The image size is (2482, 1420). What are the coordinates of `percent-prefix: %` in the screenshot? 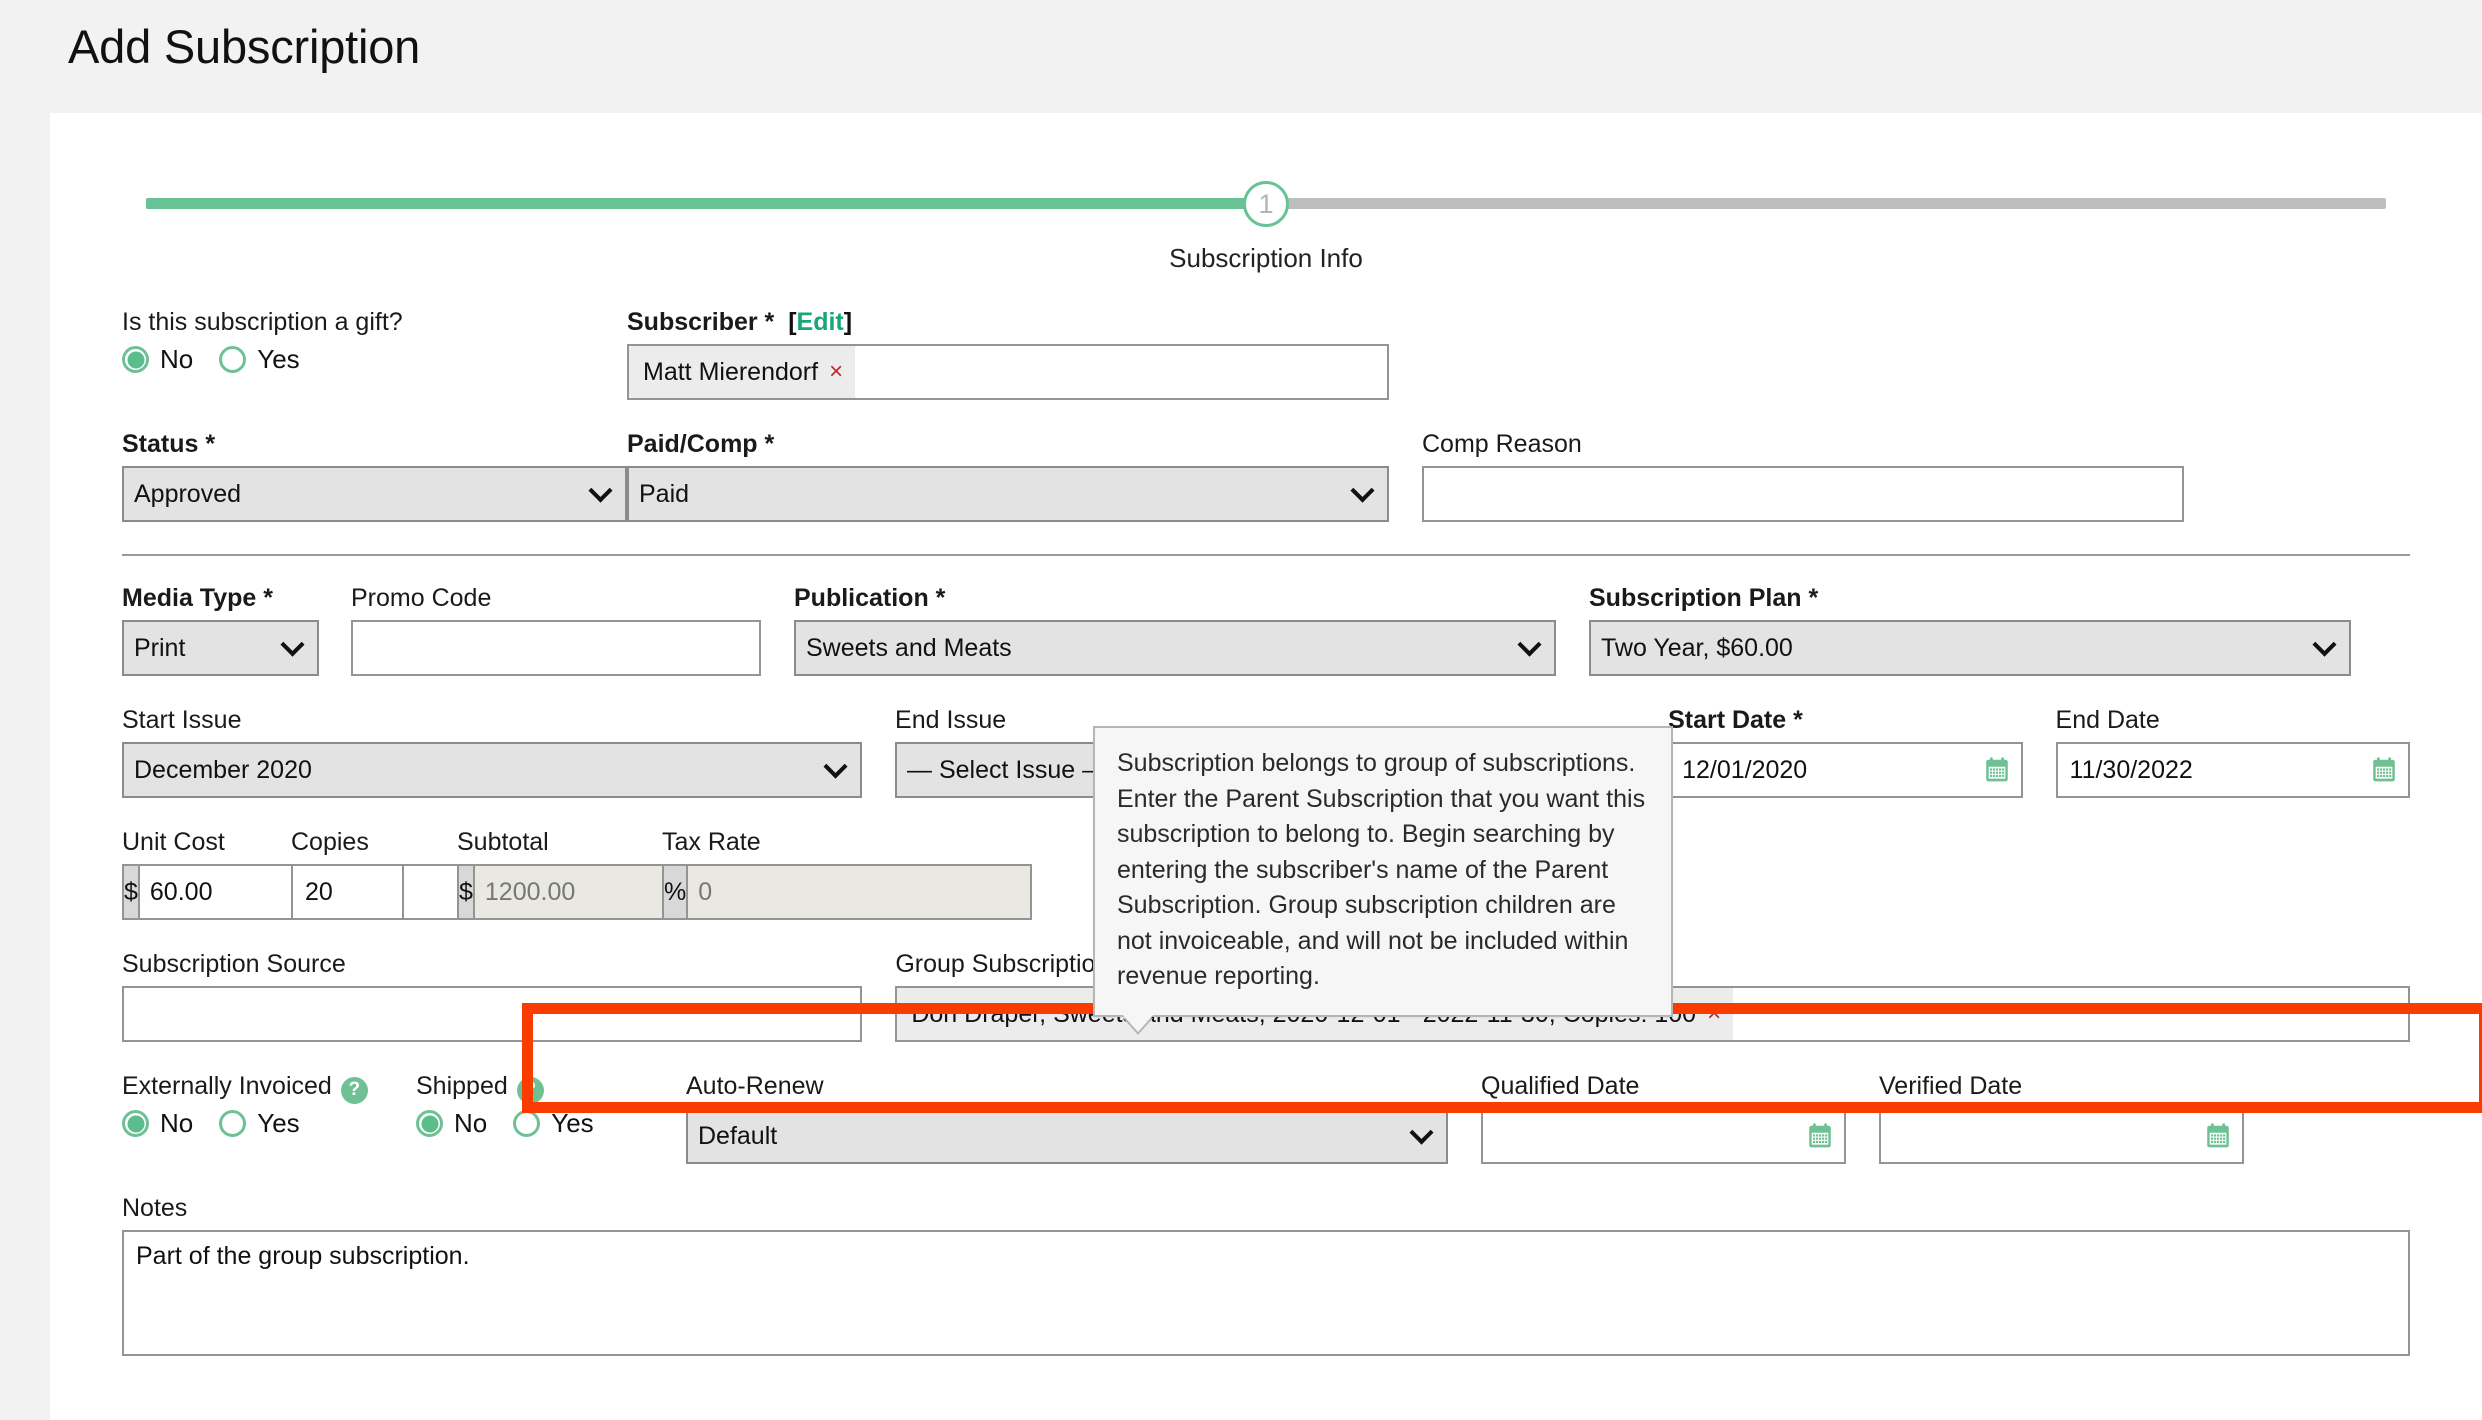 It's located at (674, 892).